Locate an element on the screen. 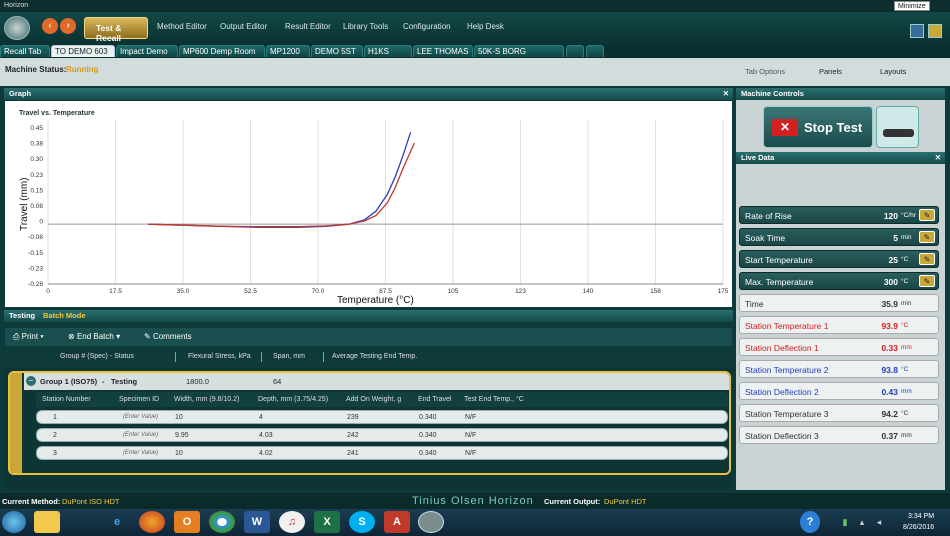  station-row-3: 3 (Enter Value) 10 4.02 241 0.340 N/F is located at coordinates (382, 453).